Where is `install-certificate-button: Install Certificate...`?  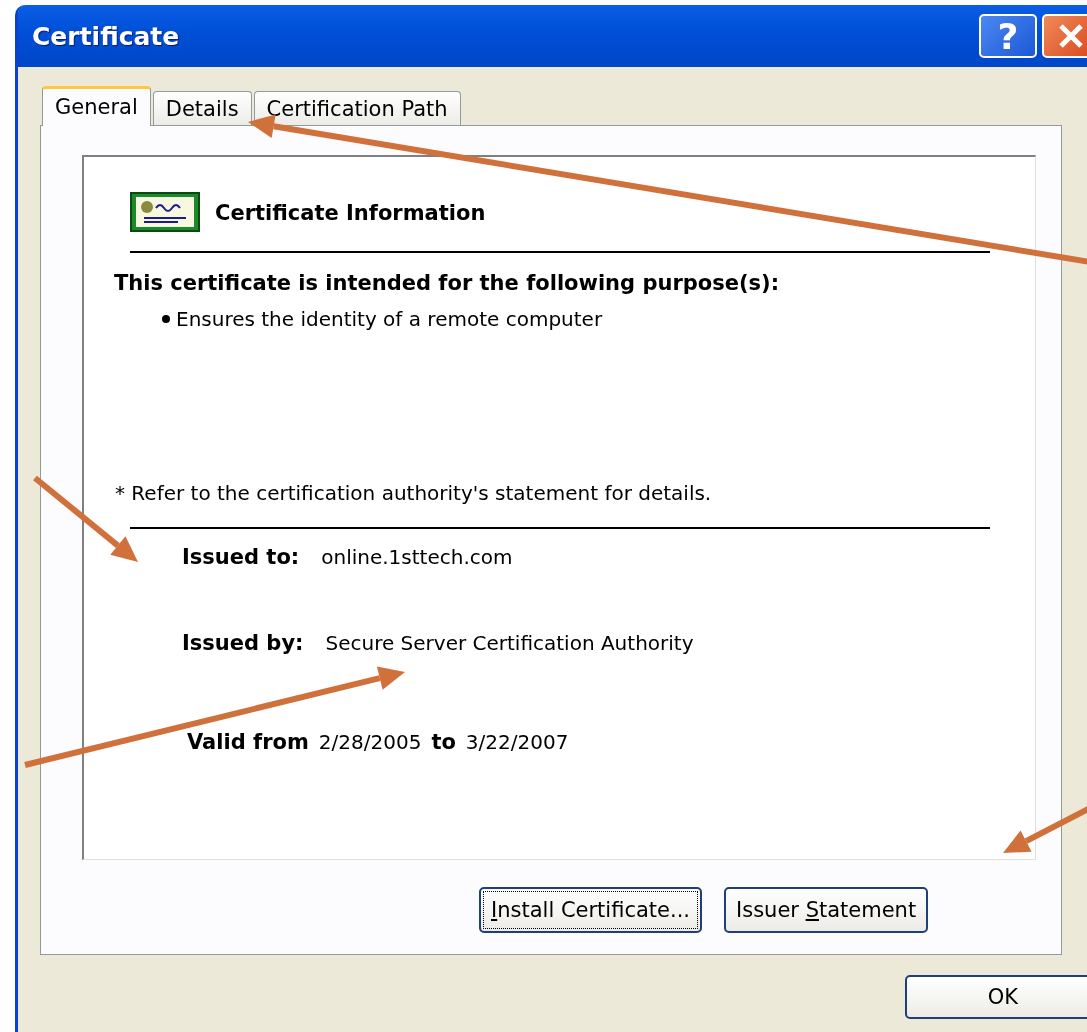 install-certificate-button: Install Certificate... is located at coordinates (590, 910).